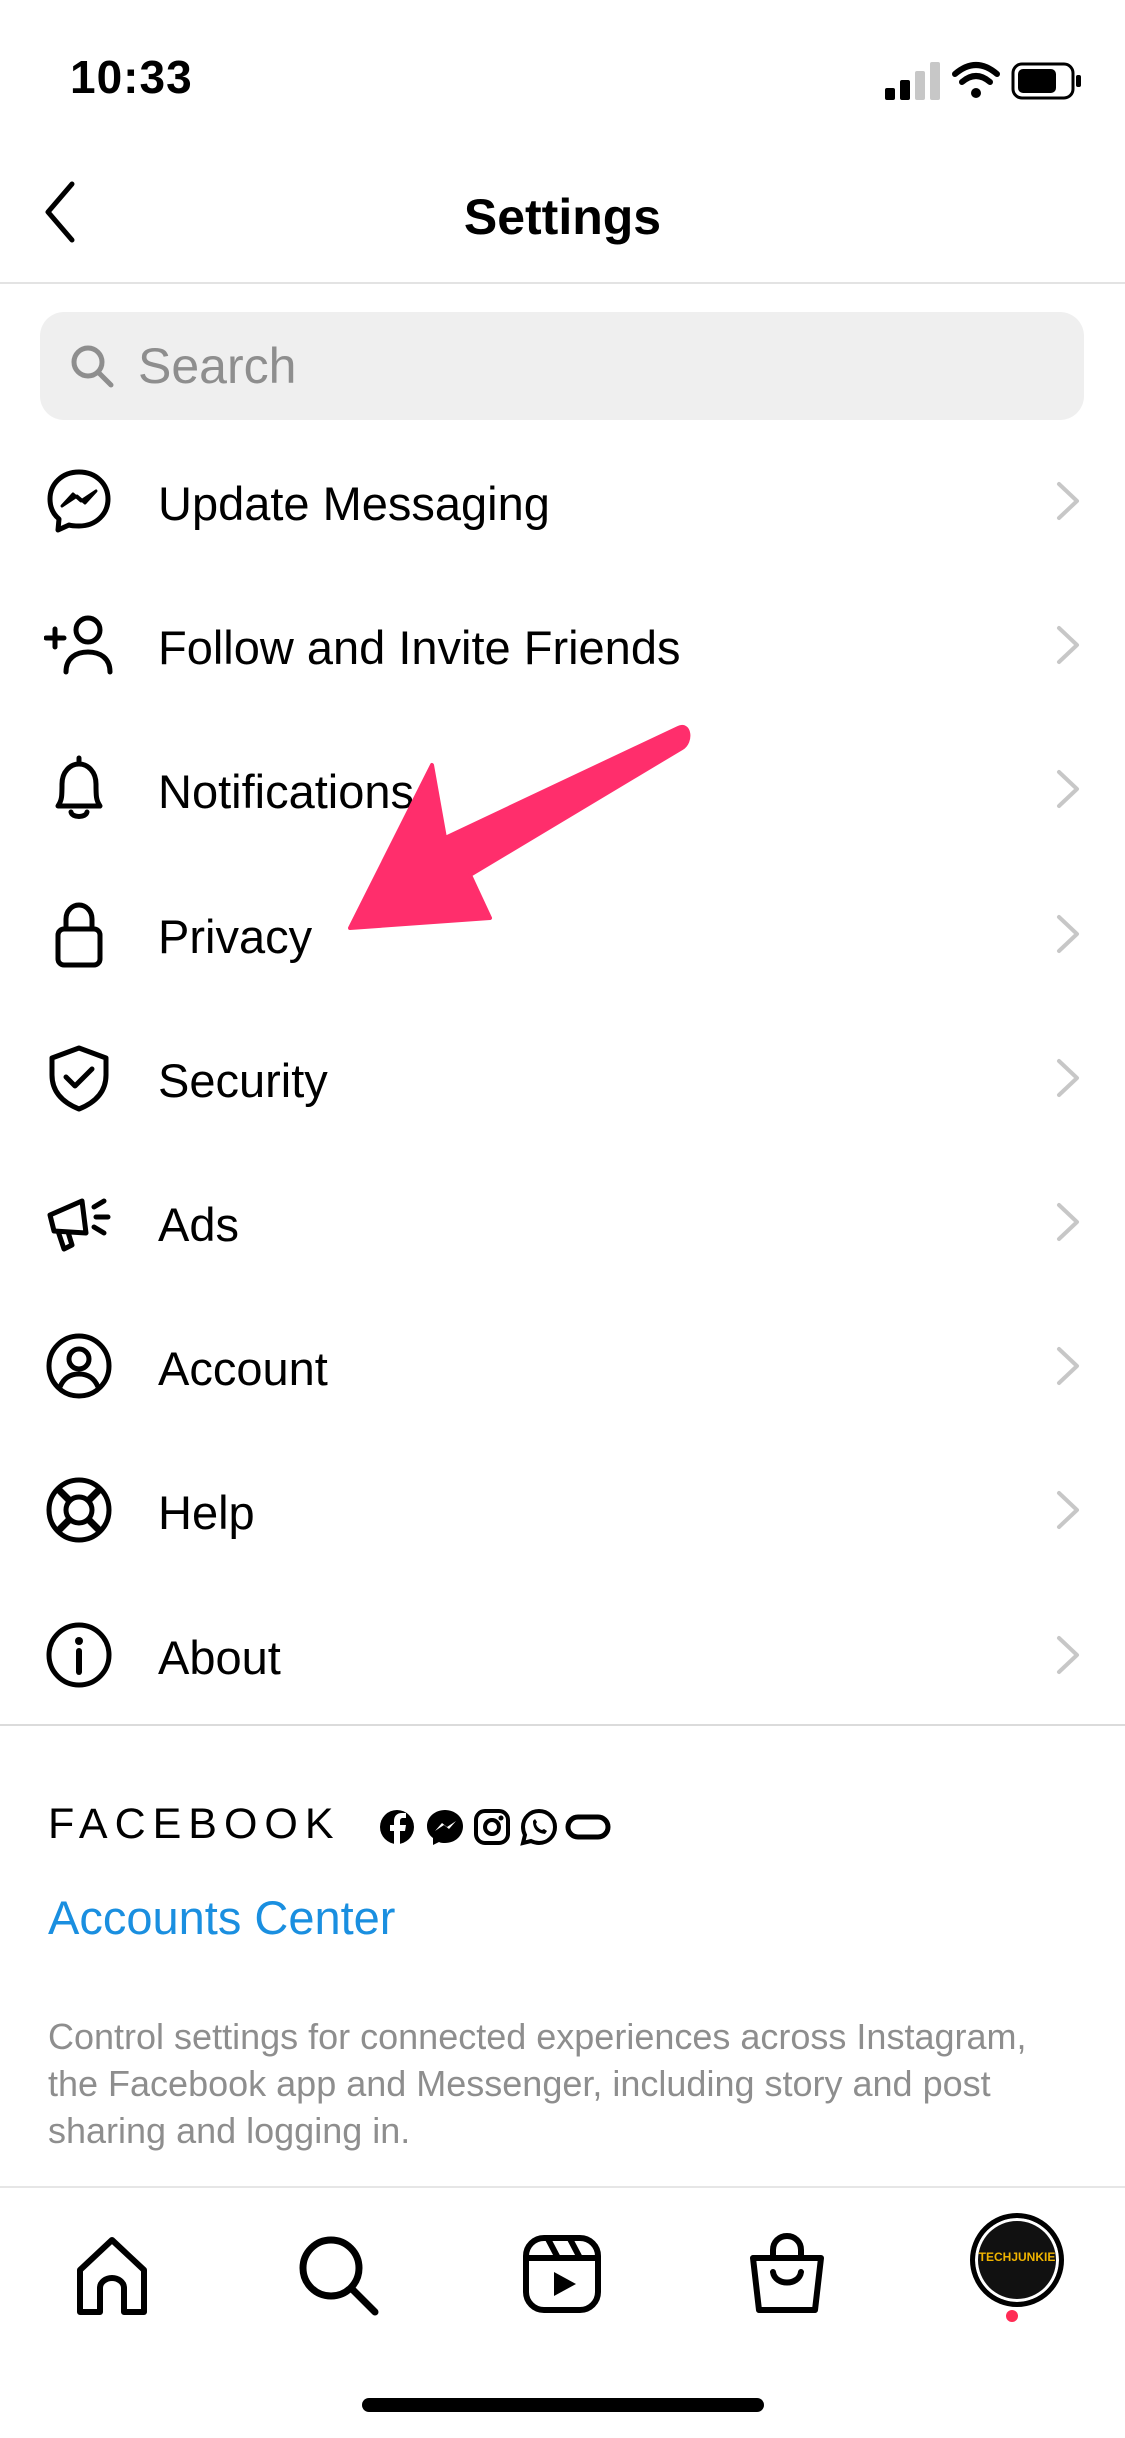 The width and height of the screenshot is (1125, 2438). What do you see at coordinates (787, 2274) in the screenshot?
I see `shop-icon` at bounding box center [787, 2274].